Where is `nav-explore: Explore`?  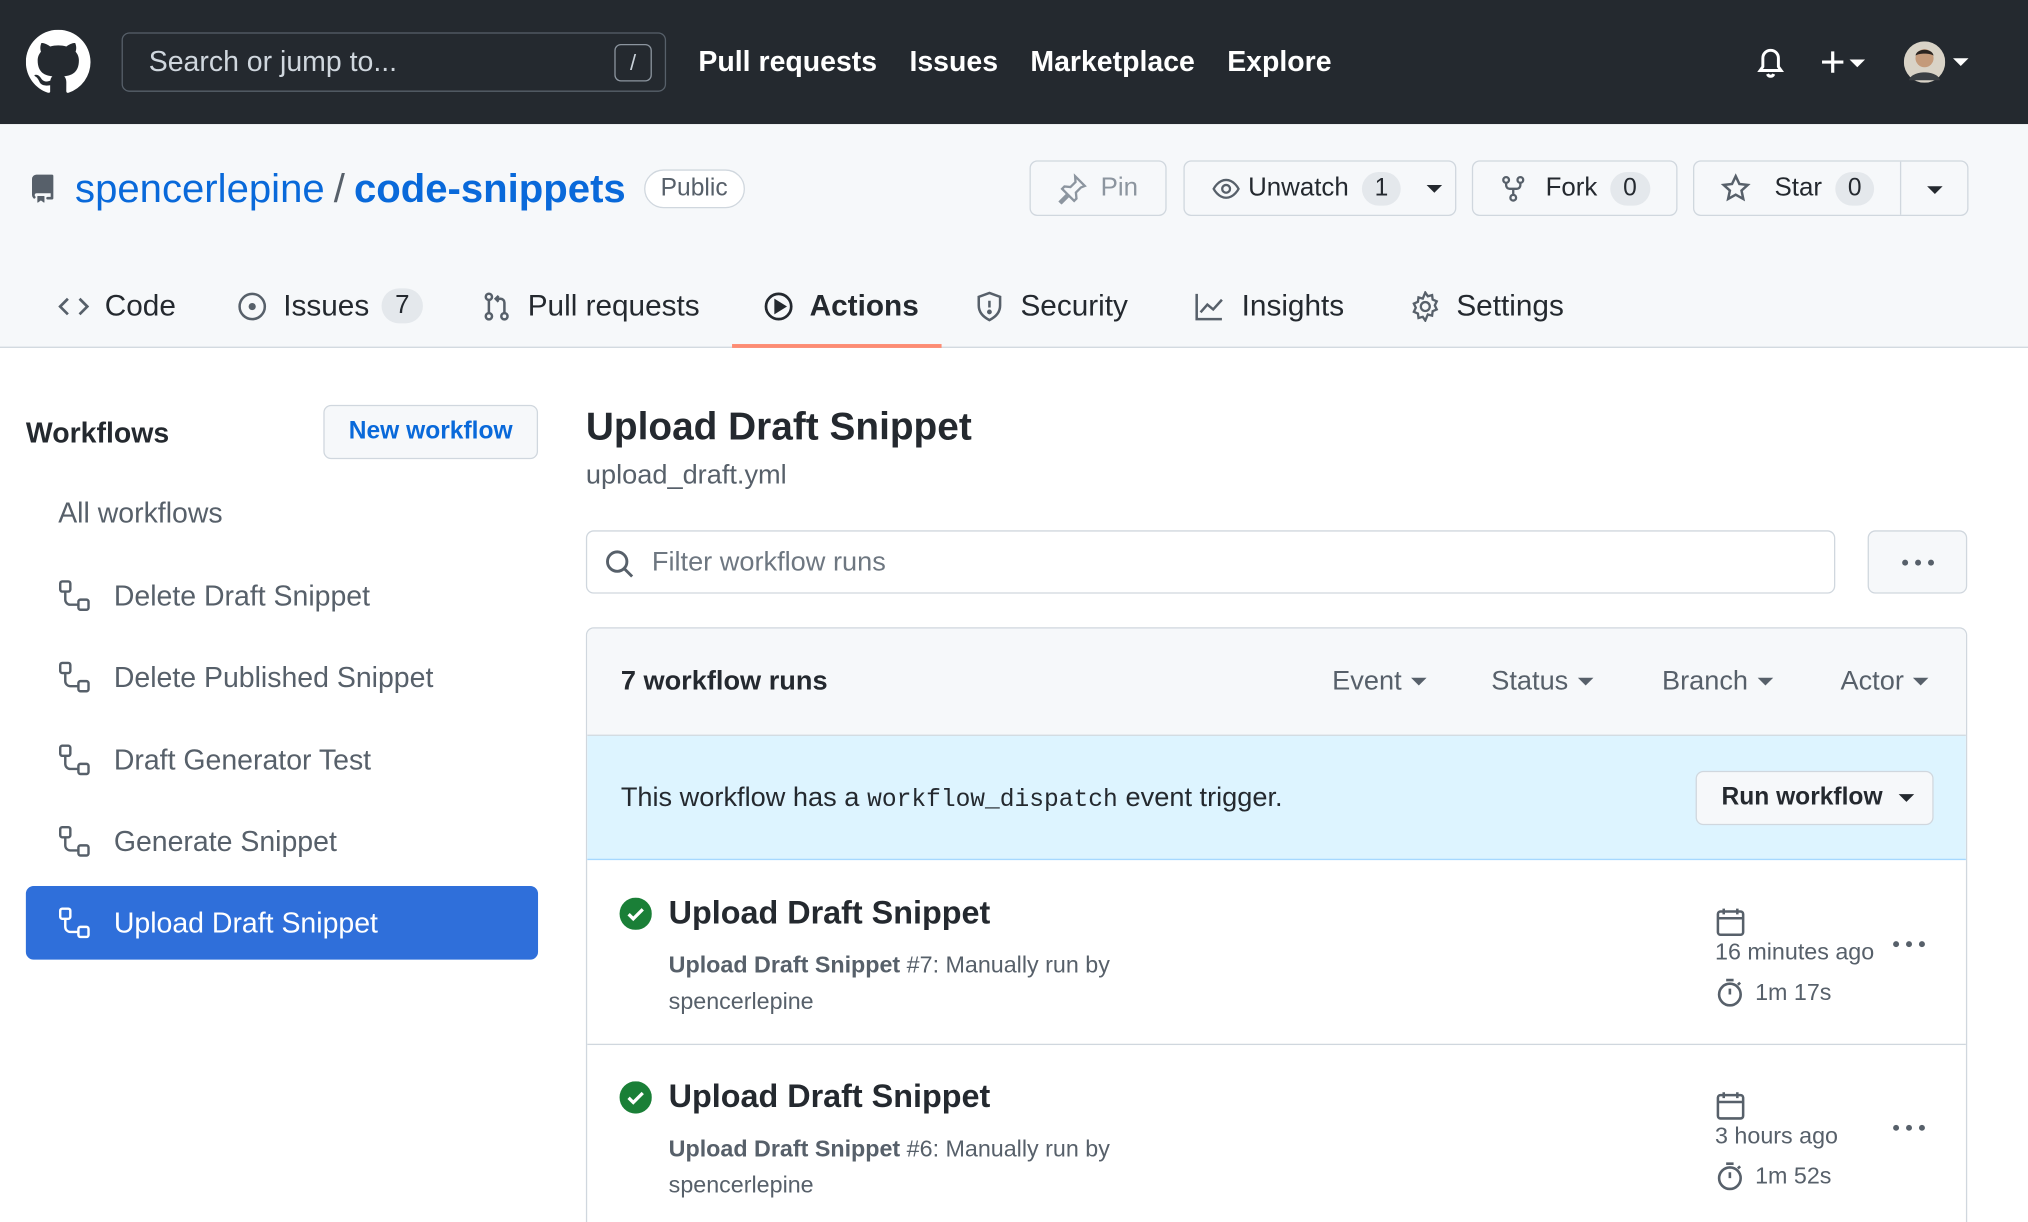 nav-explore: Explore is located at coordinates (1279, 62).